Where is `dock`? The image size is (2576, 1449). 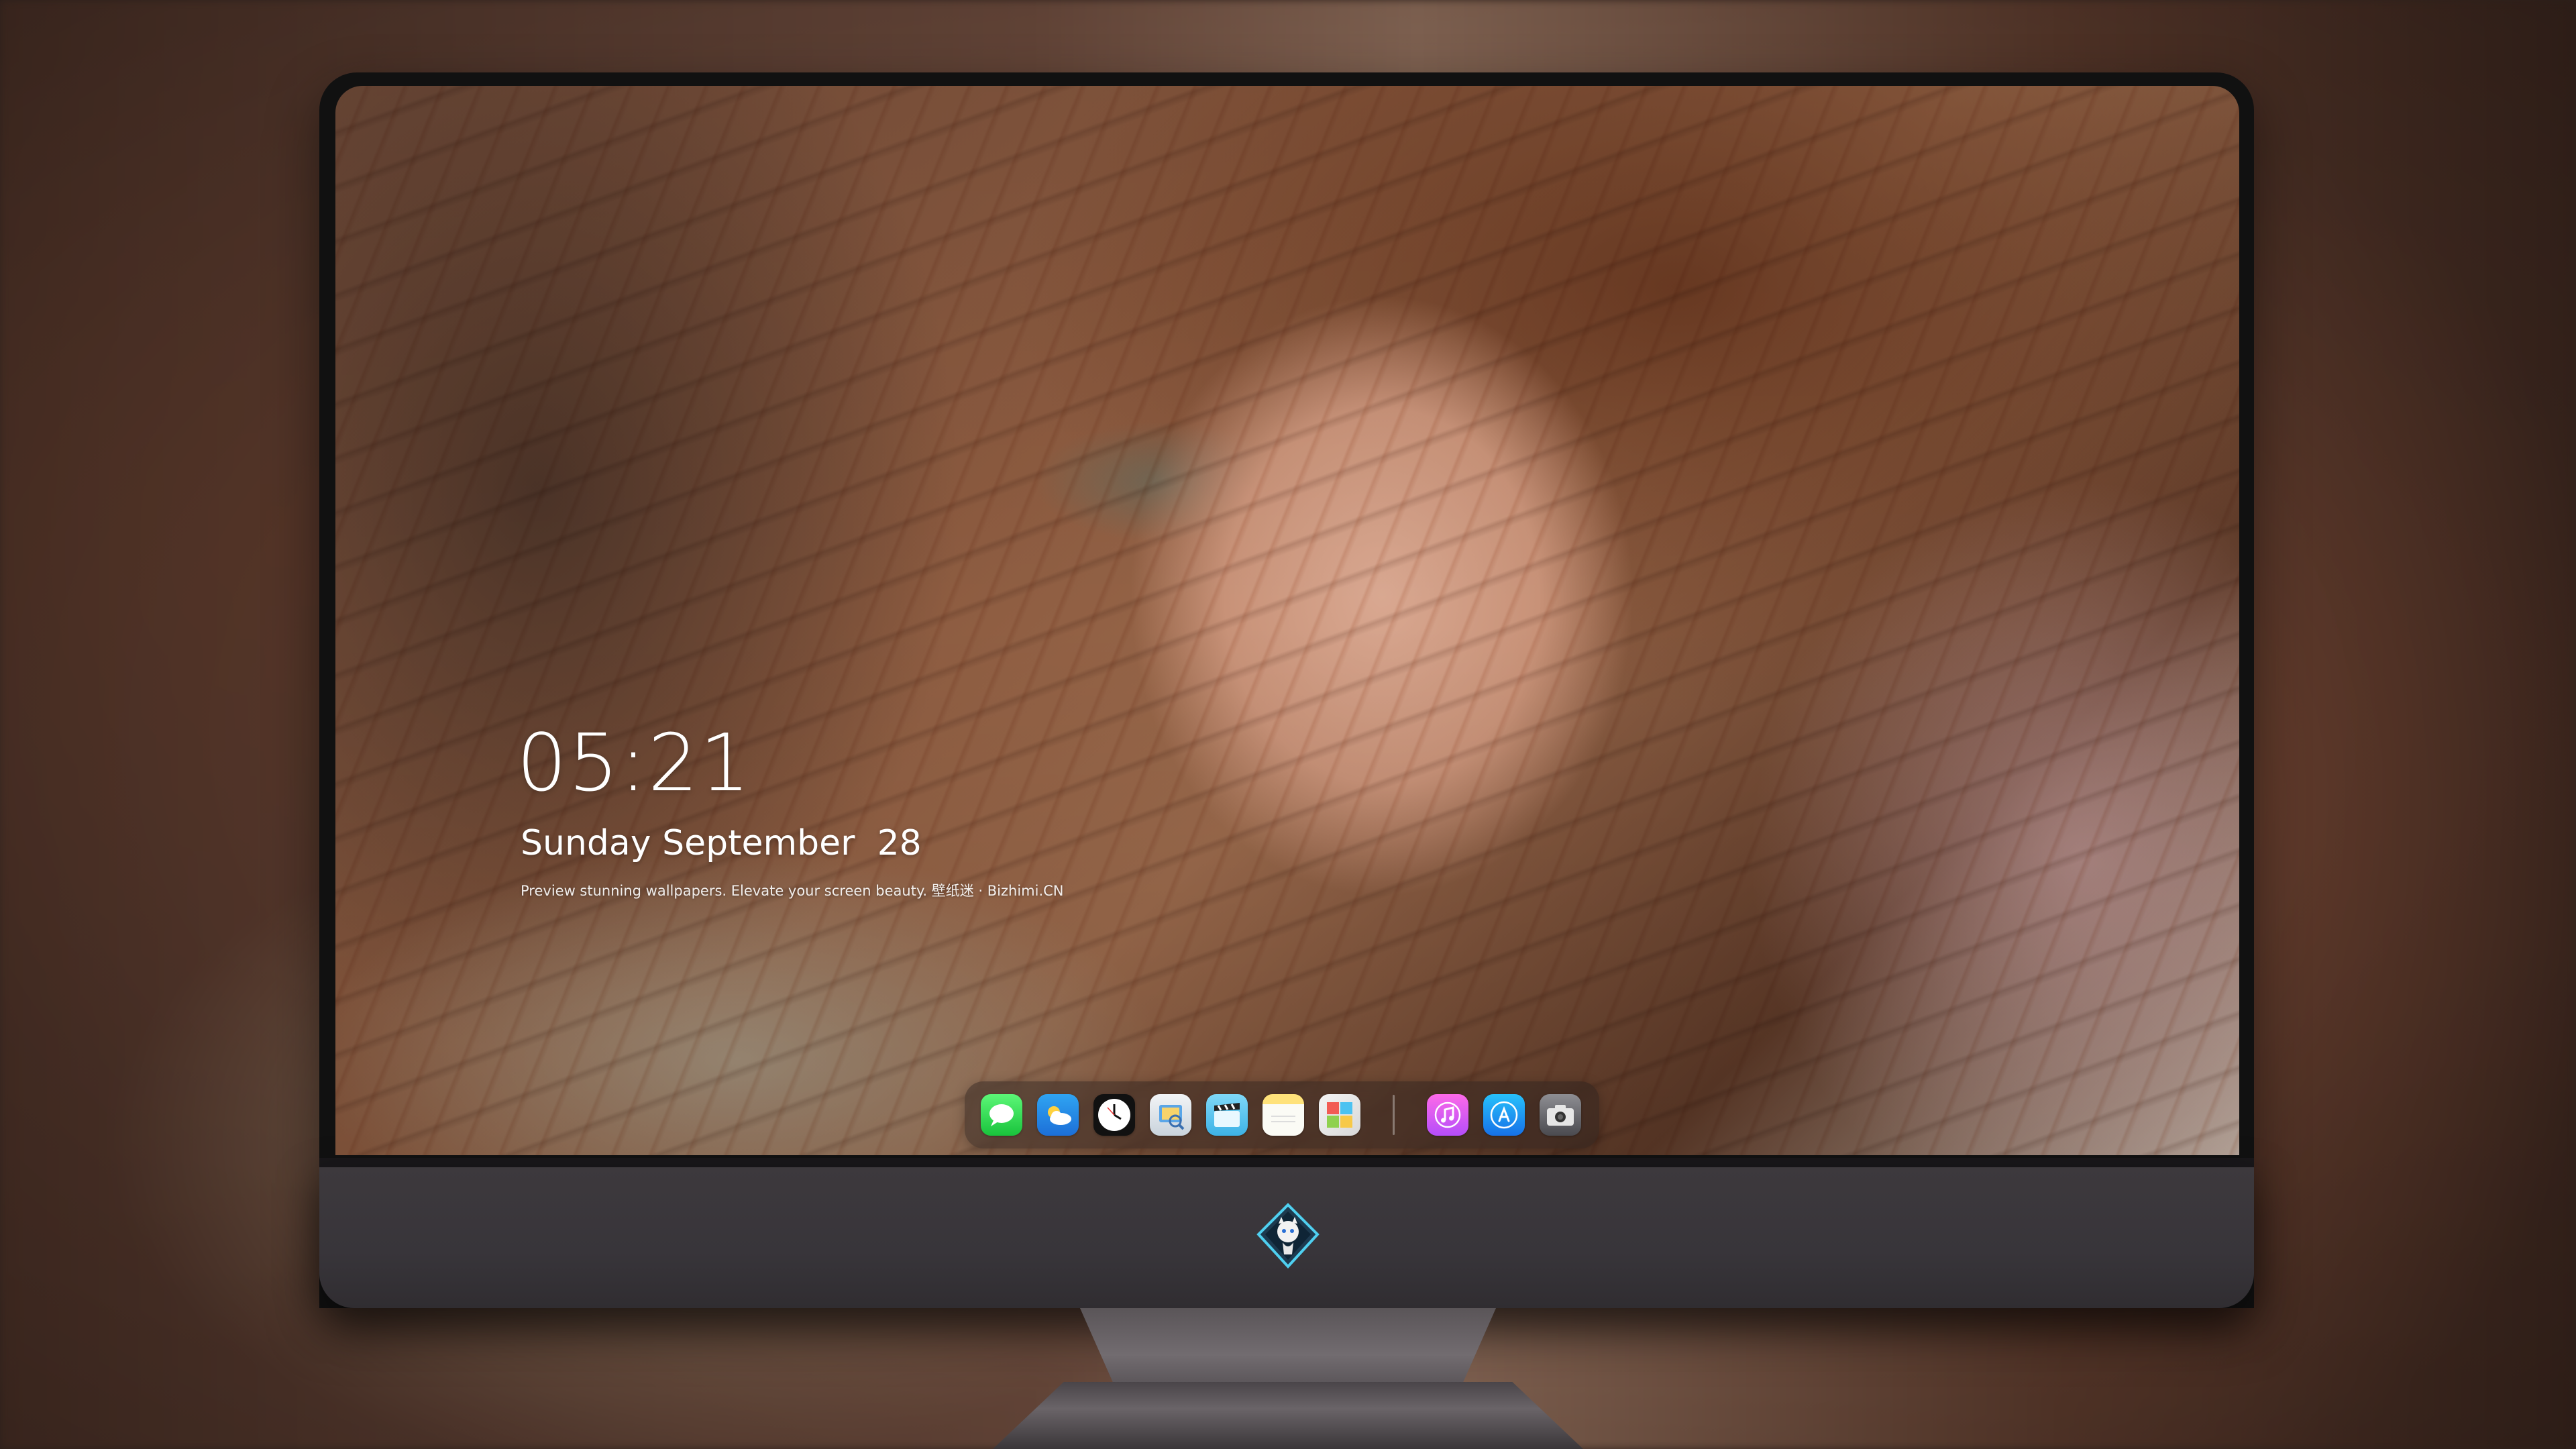
dock is located at coordinates (1282, 1114).